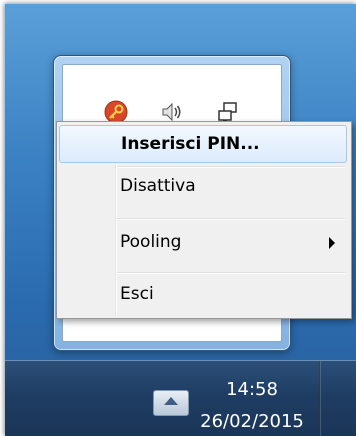 The width and height of the screenshot is (356, 436). I want to click on clock-time: 14:58, so click(252, 389).